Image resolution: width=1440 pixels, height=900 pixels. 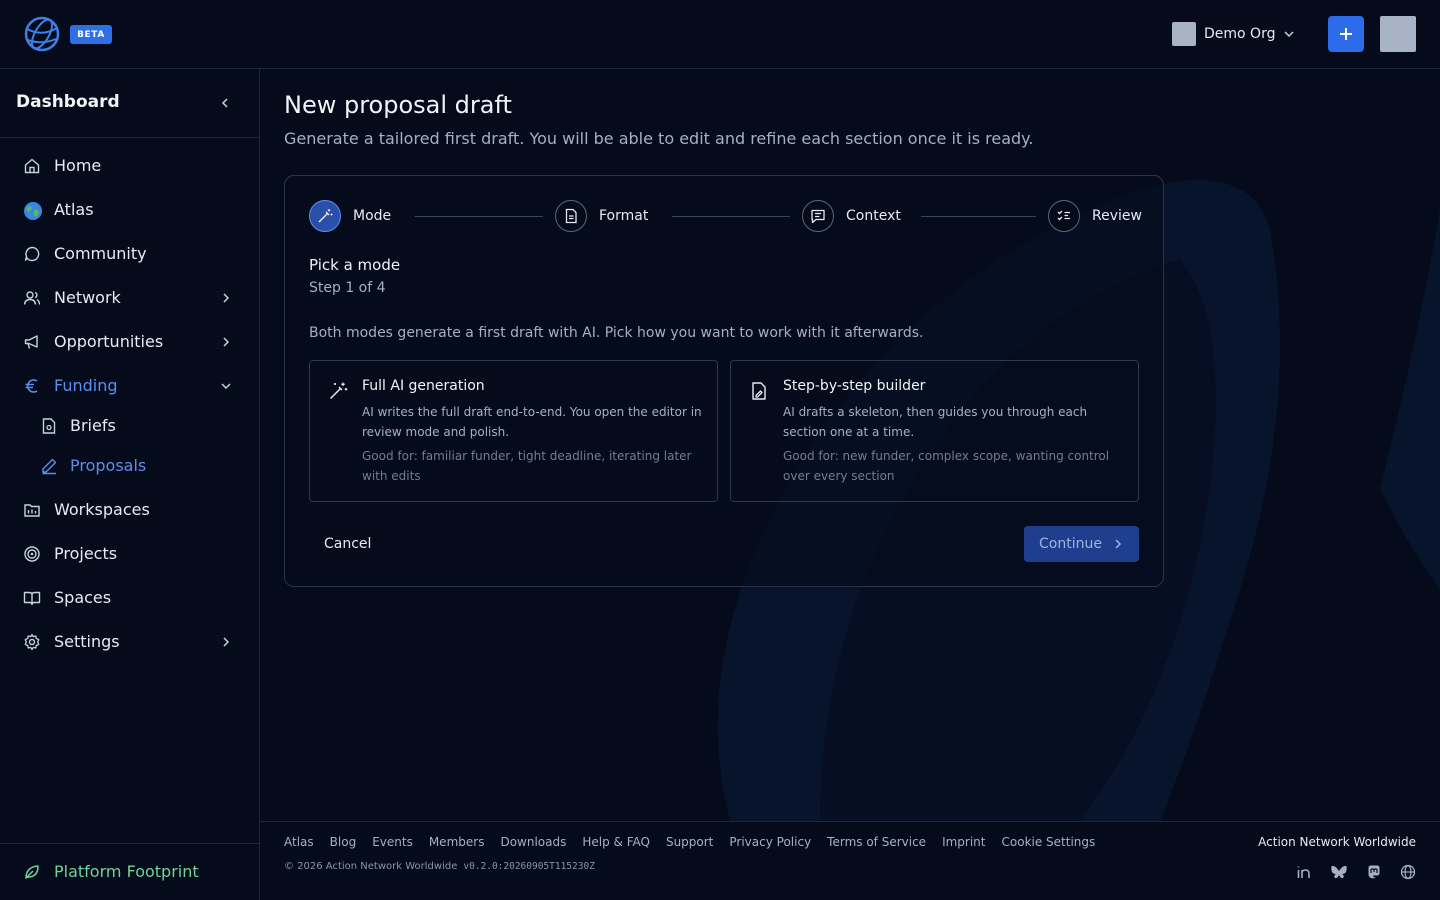 What do you see at coordinates (1117, 216) in the screenshot?
I see `step-label: Review` at bounding box center [1117, 216].